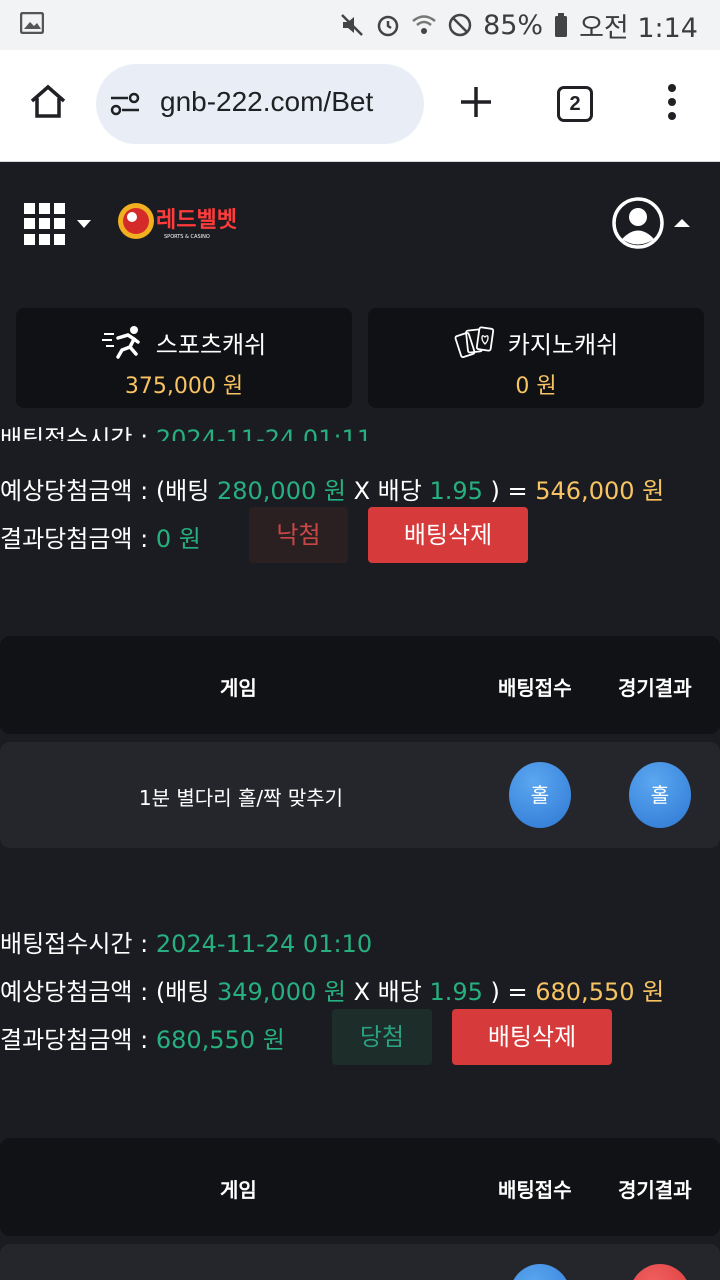  I want to click on bet-time-line: 배팅접수시간 : 2024-11-24 01:10, so click(186, 944).